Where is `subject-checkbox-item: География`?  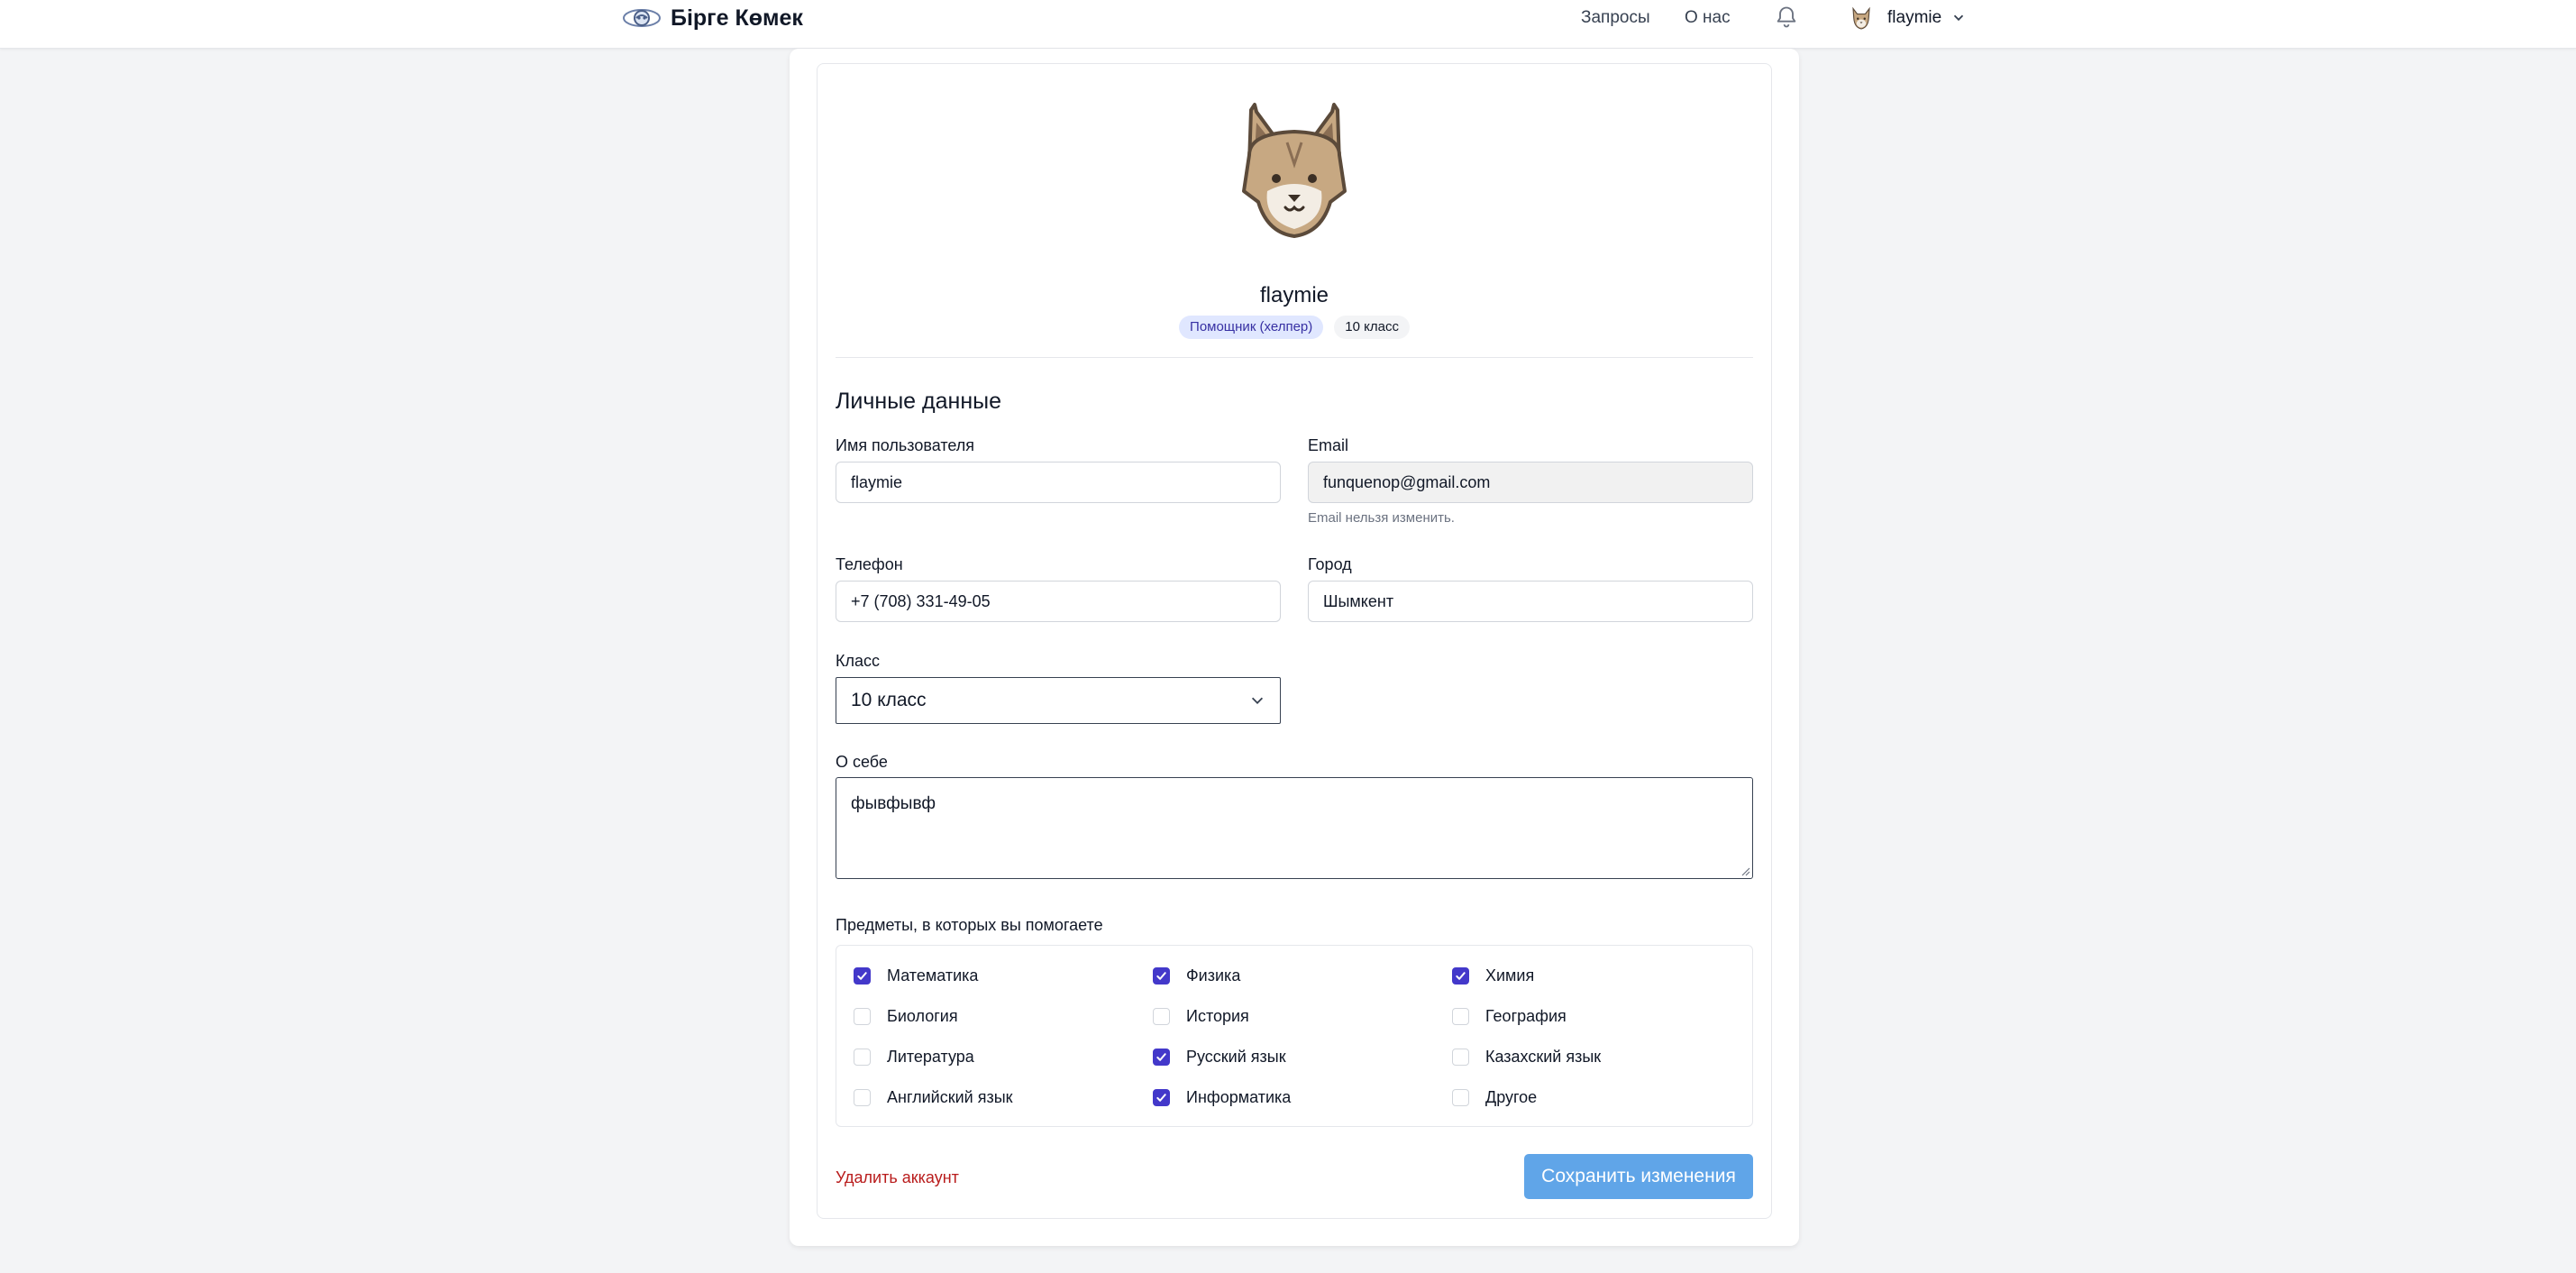 subject-checkbox-item: География is located at coordinates (1509, 1016).